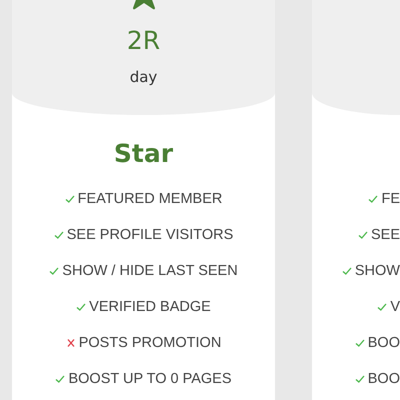  What do you see at coordinates (150, 199) in the screenshot?
I see `feature-label: FEATURED MEMBER` at bounding box center [150, 199].